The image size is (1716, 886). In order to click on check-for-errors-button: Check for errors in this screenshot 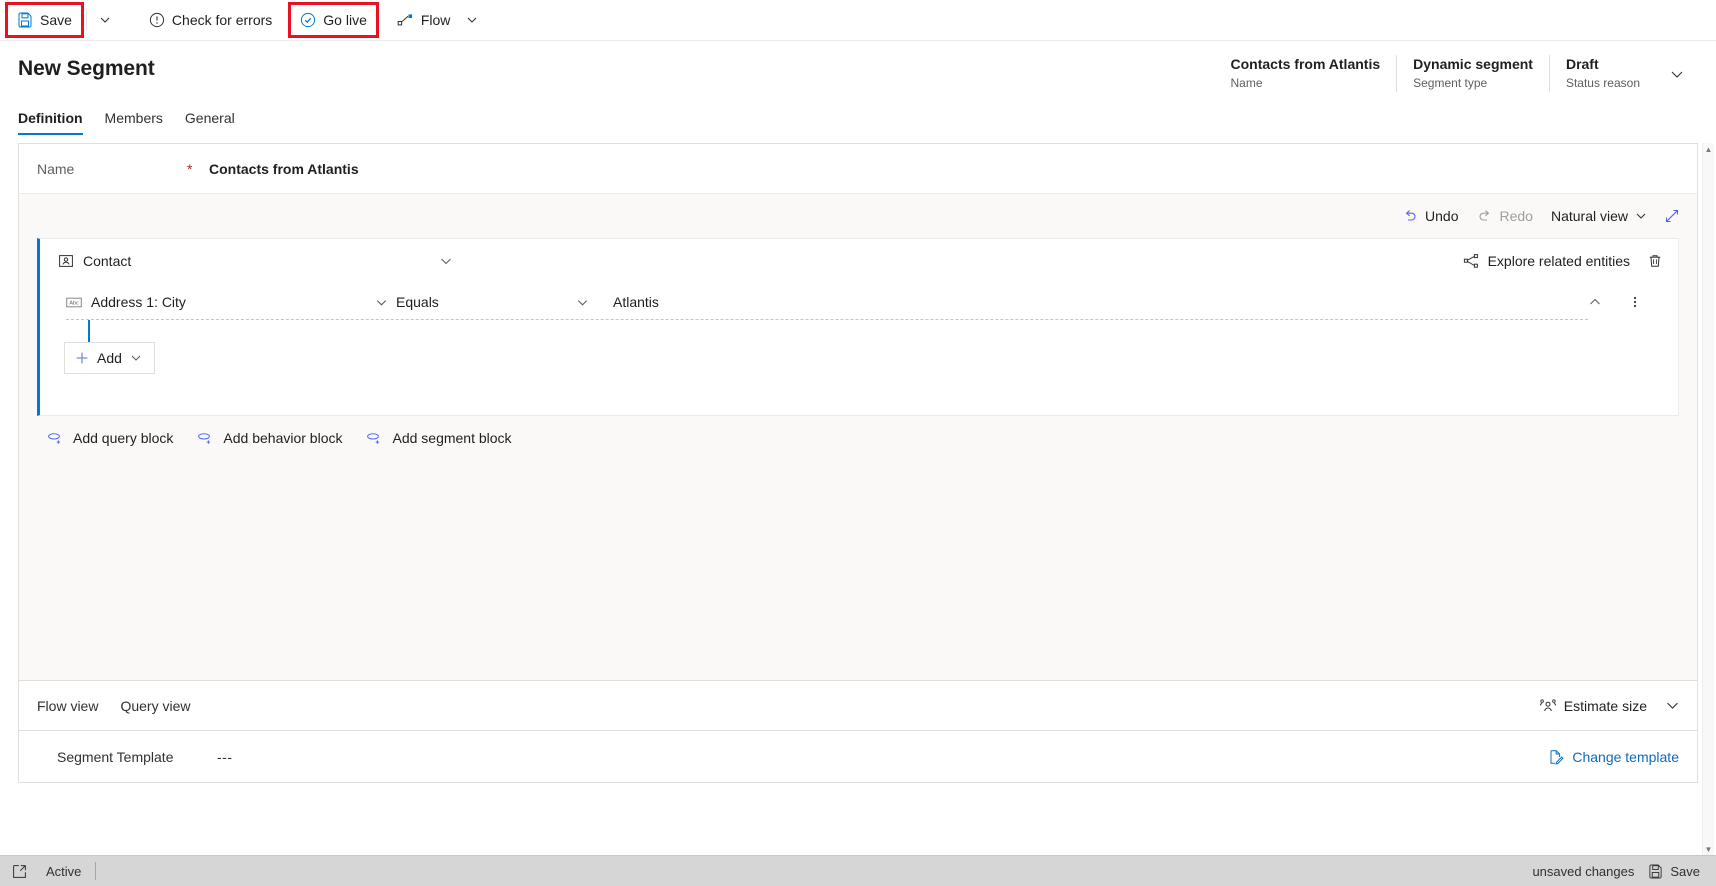, I will do `click(210, 20)`.